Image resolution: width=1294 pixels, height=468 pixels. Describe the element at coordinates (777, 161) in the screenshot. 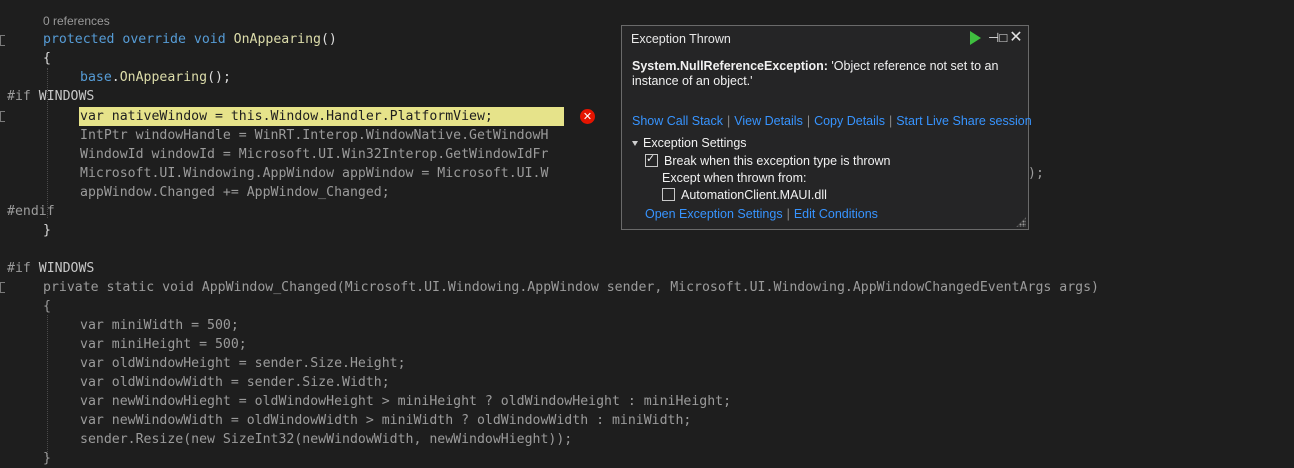

I see `break-when-thrown-label: Break when this exception type is thrown` at that location.